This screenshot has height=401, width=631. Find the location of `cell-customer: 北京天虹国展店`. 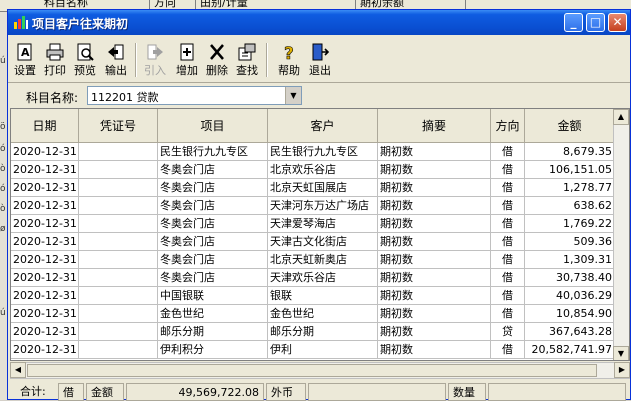

cell-customer: 北京天虹国展店 is located at coordinates (323, 188).